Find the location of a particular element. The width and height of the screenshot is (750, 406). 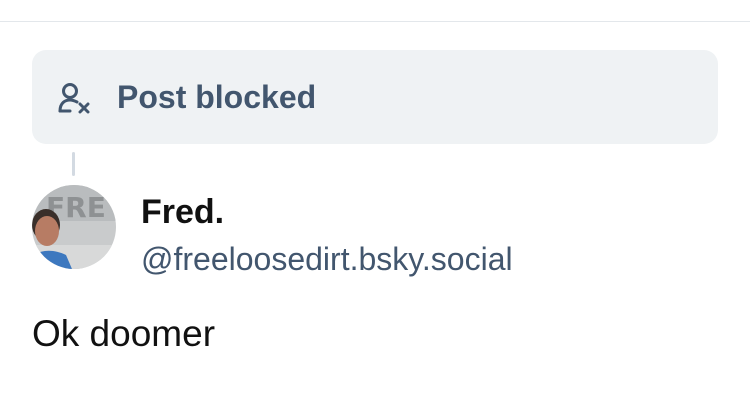

post-text: Ok doomer is located at coordinates (124, 333).